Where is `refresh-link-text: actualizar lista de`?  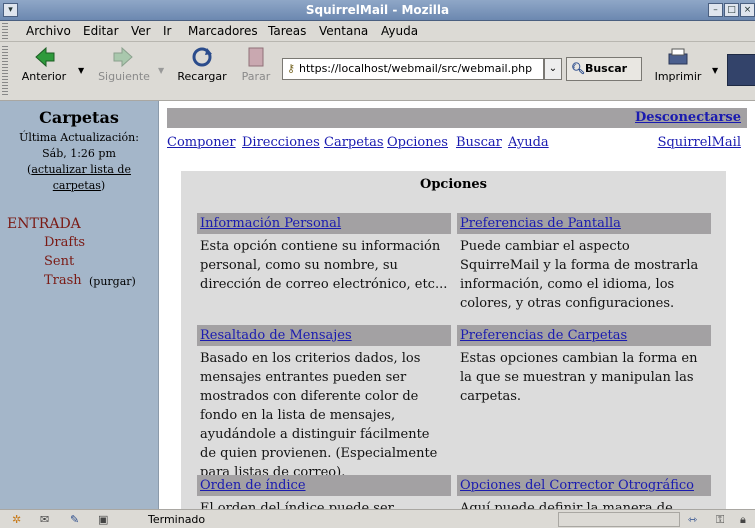 refresh-link-text: actualizar lista de is located at coordinates (81, 169).